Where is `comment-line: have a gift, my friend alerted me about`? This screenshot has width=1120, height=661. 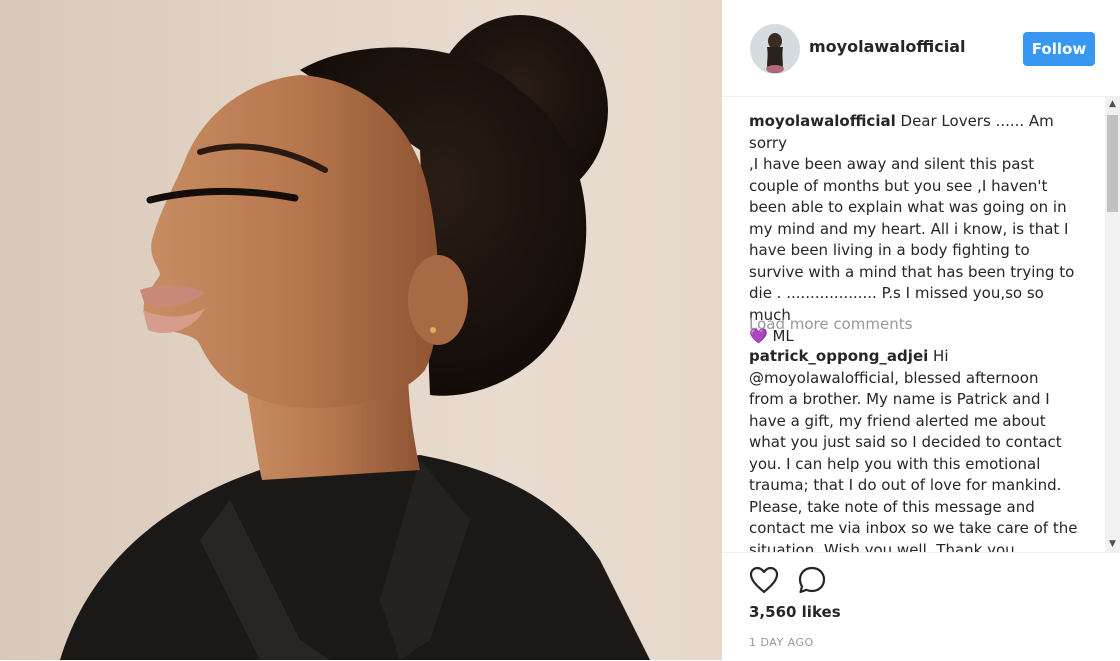
comment-line: have a gift, my friend alerted me about is located at coordinates (897, 420).